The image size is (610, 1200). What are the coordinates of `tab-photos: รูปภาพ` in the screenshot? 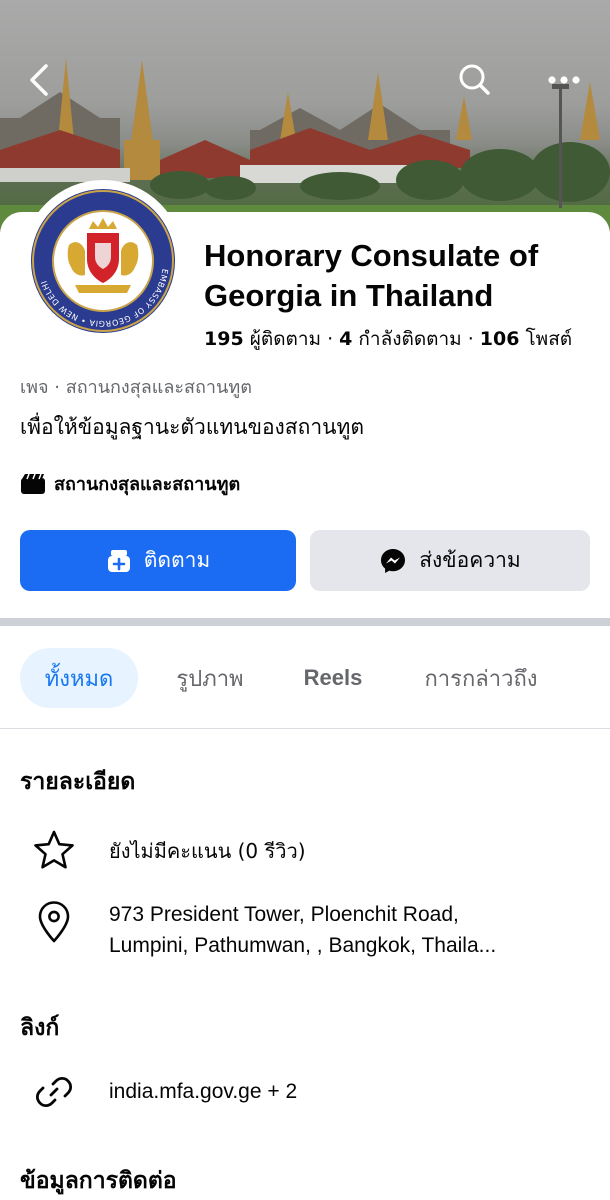 It's located at (210, 678).